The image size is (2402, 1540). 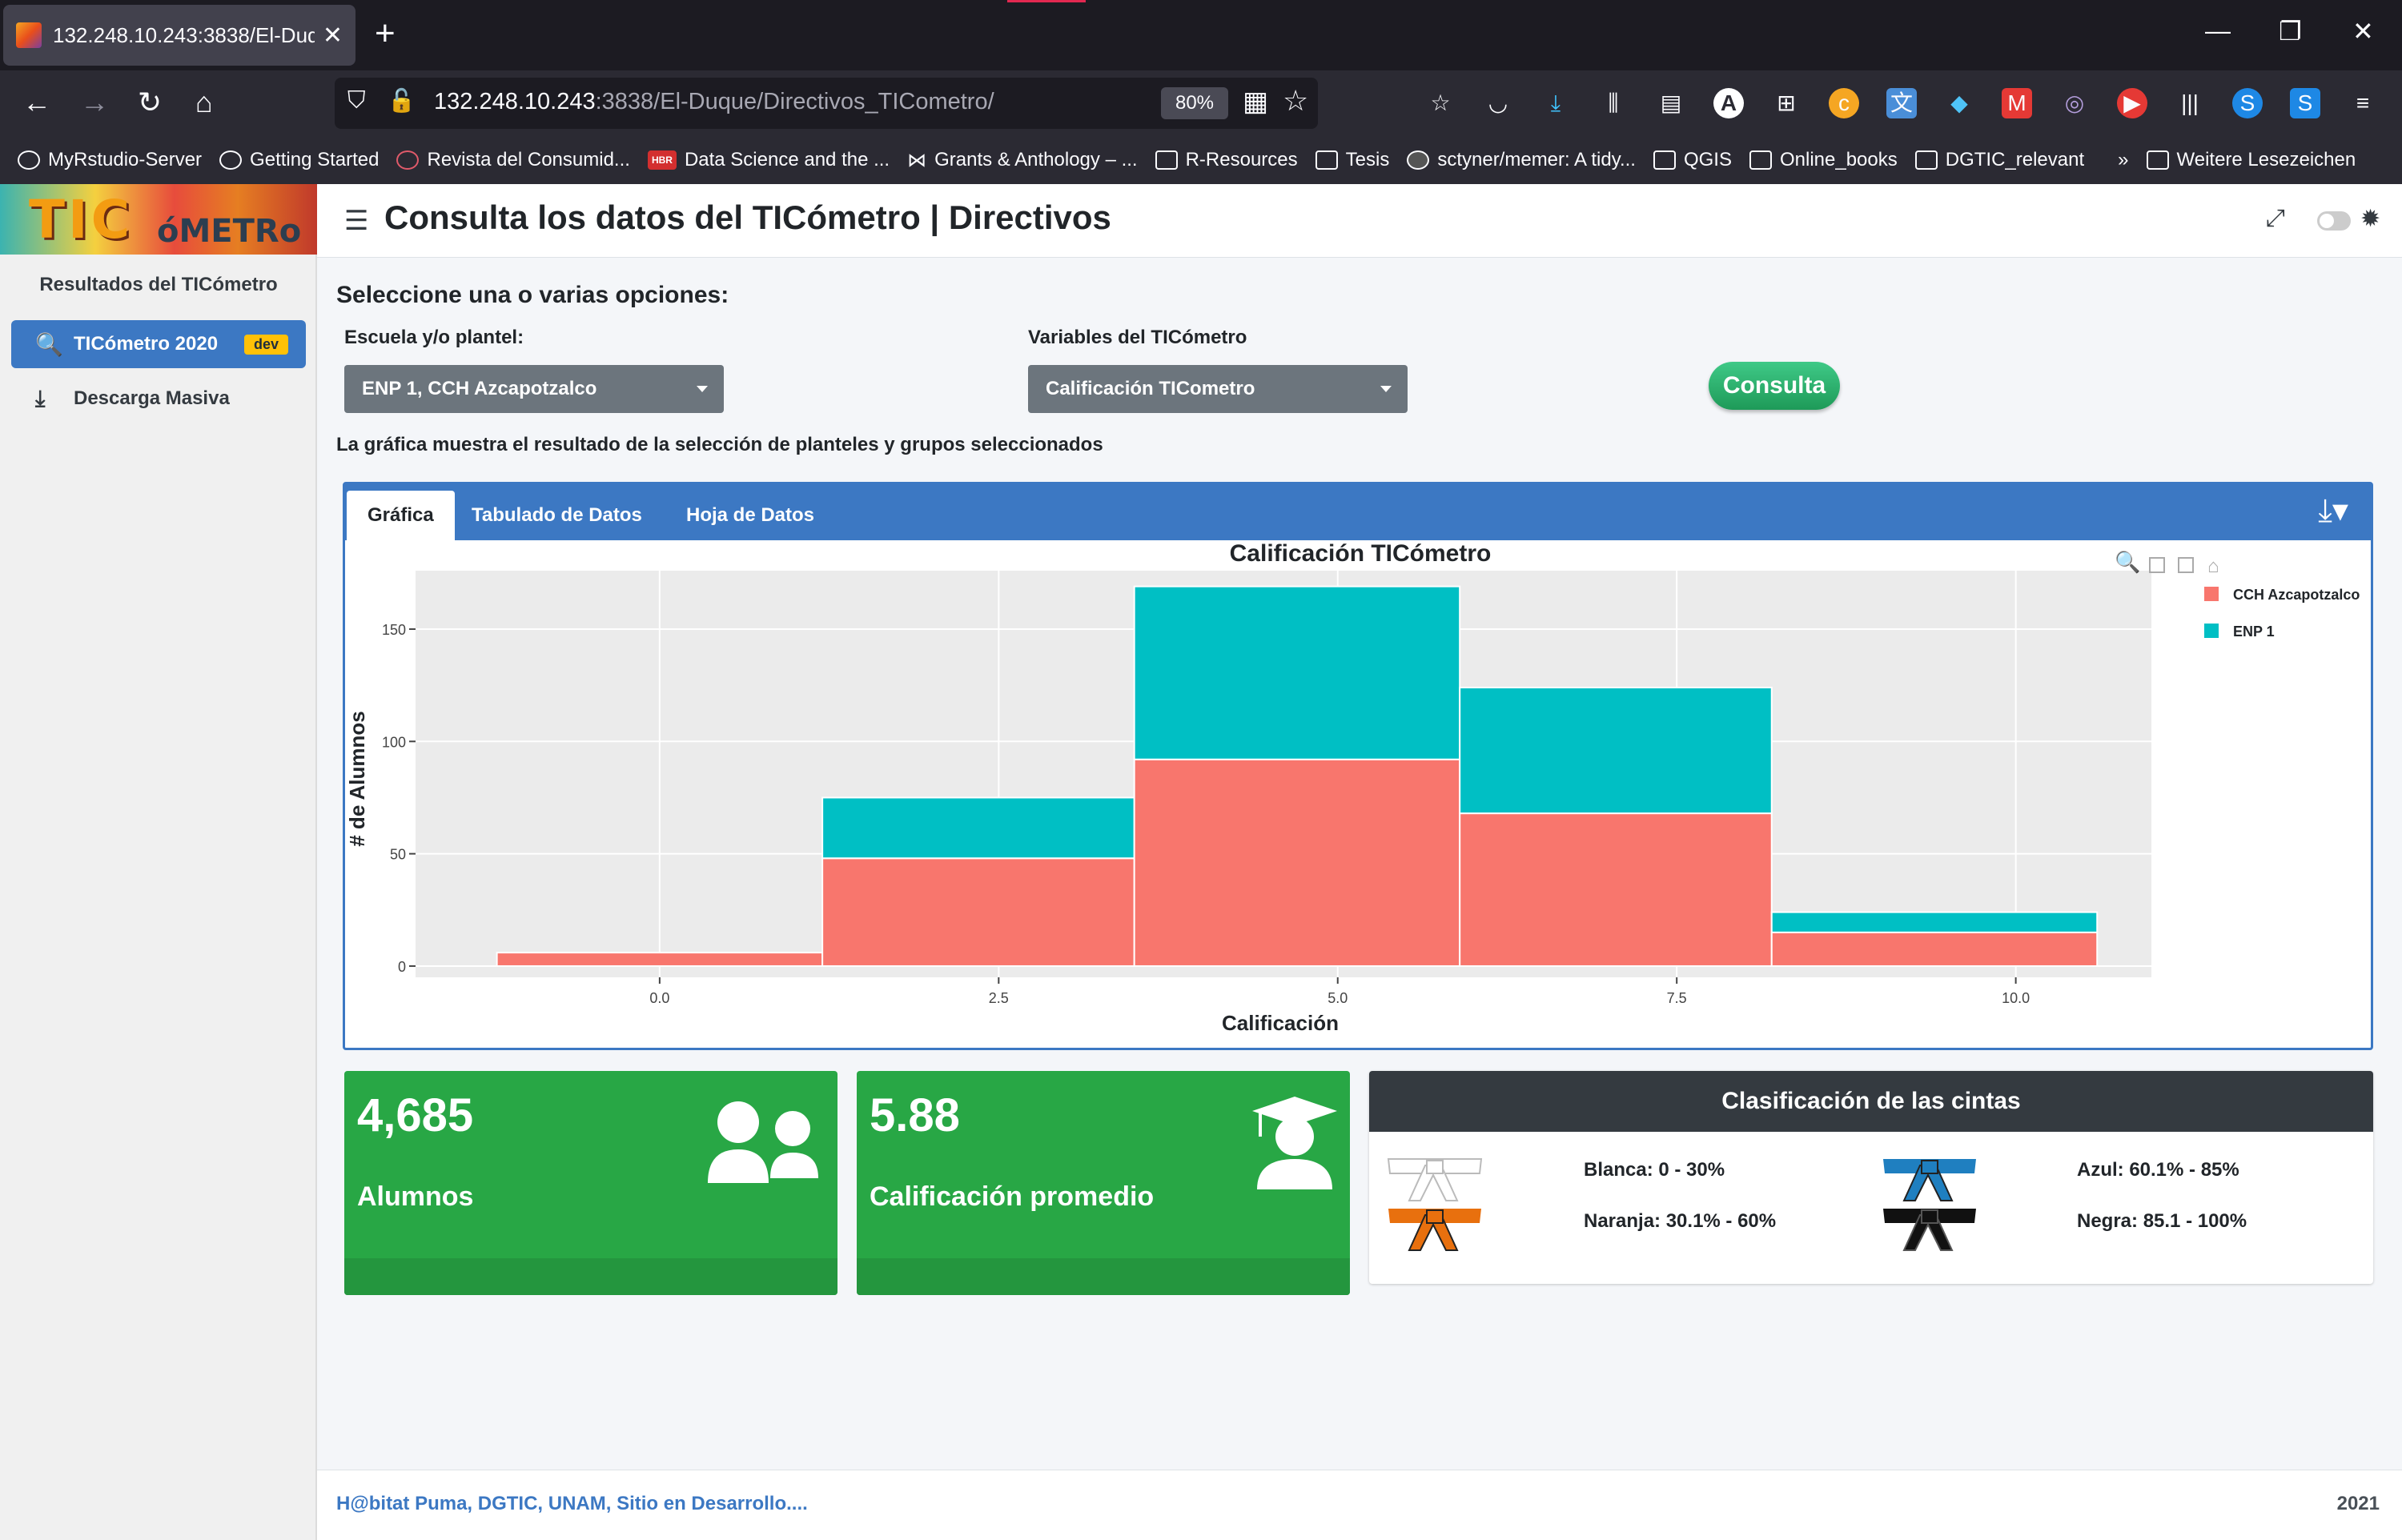 I want to click on zoom-in-icon, so click(x=2157, y=565).